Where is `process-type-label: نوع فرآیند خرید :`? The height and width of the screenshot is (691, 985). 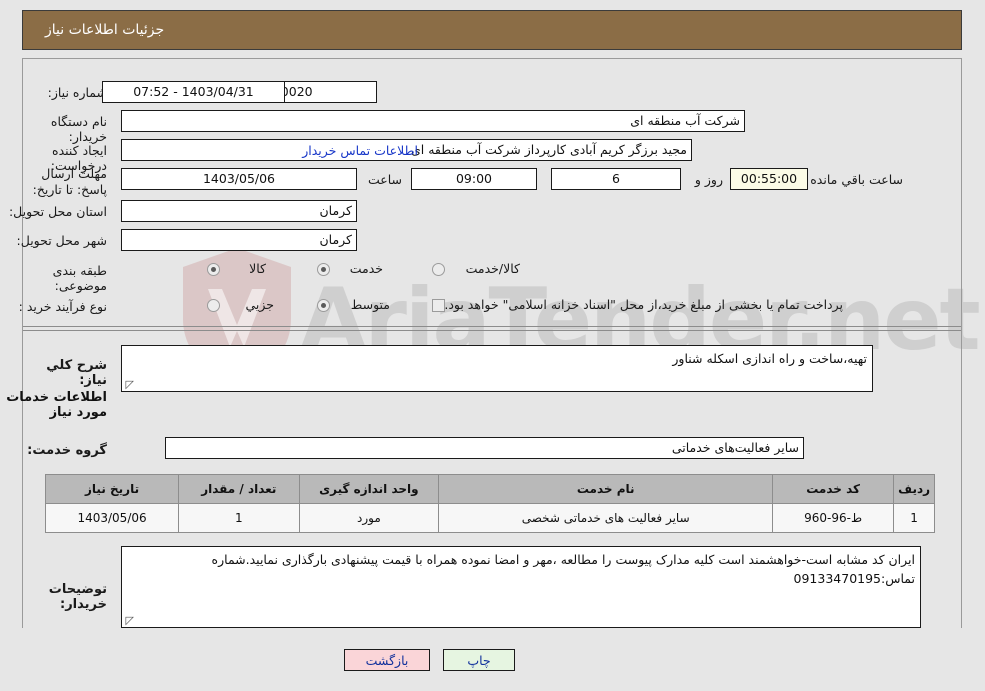
process-type-label: نوع فرآیند خرید : is located at coordinates (62, 306).